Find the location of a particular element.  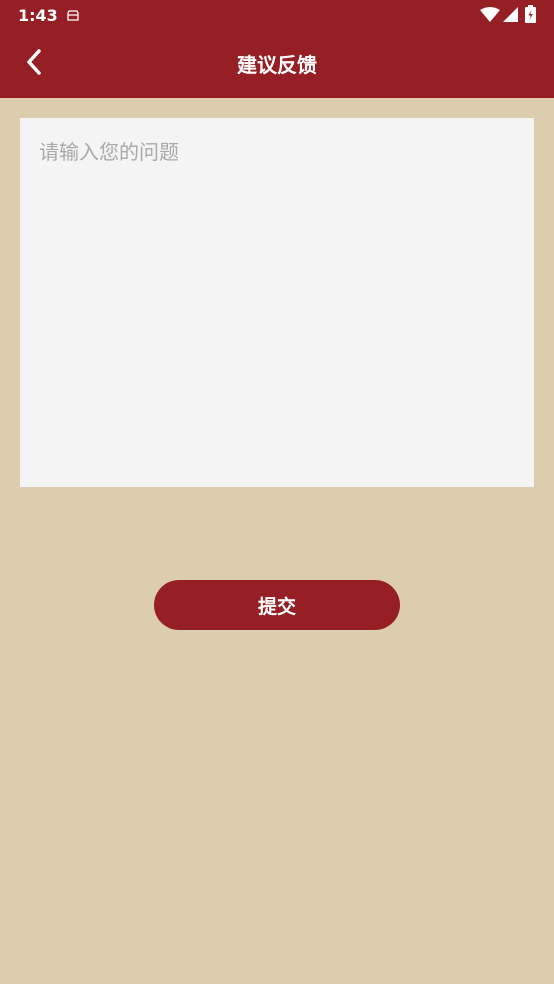

chevron-left-icon is located at coordinates (34, 64).